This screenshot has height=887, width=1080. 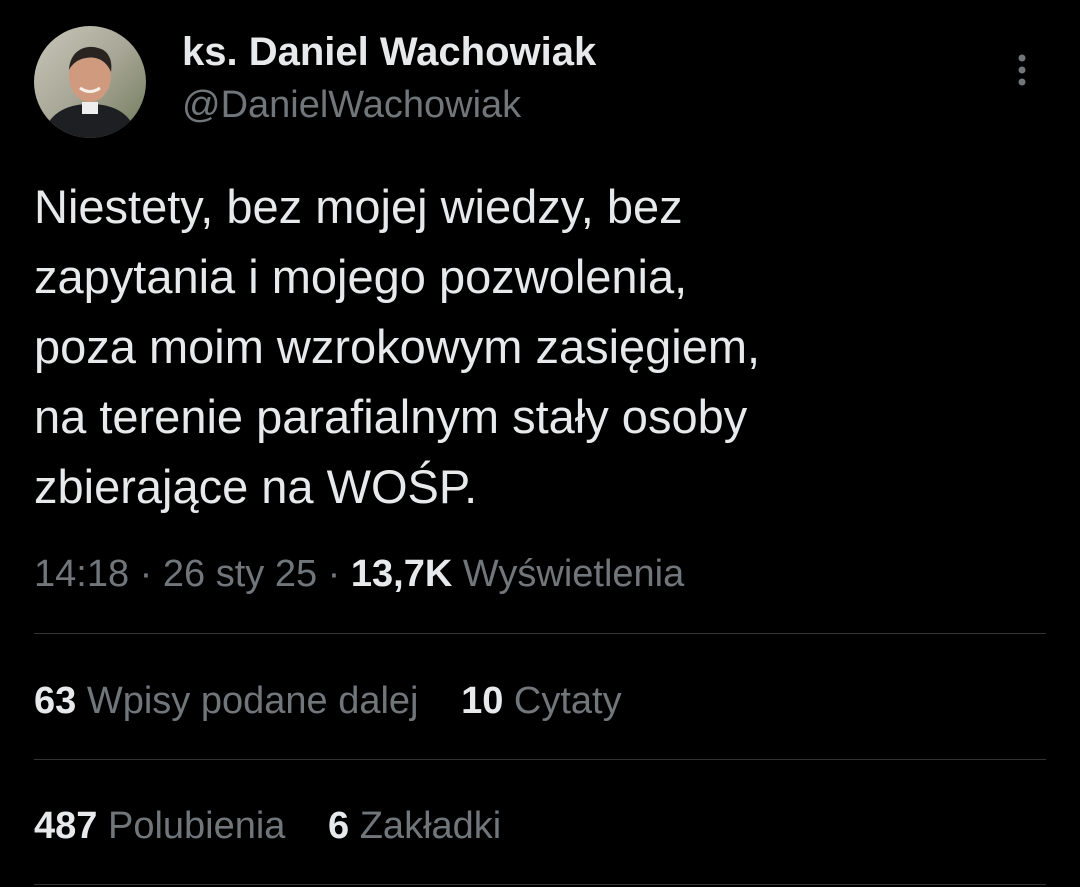 I want to click on tweet-meta: 14:18 · 26 sty 25 · 13,7K Wyświetlenia, so click(x=359, y=574).